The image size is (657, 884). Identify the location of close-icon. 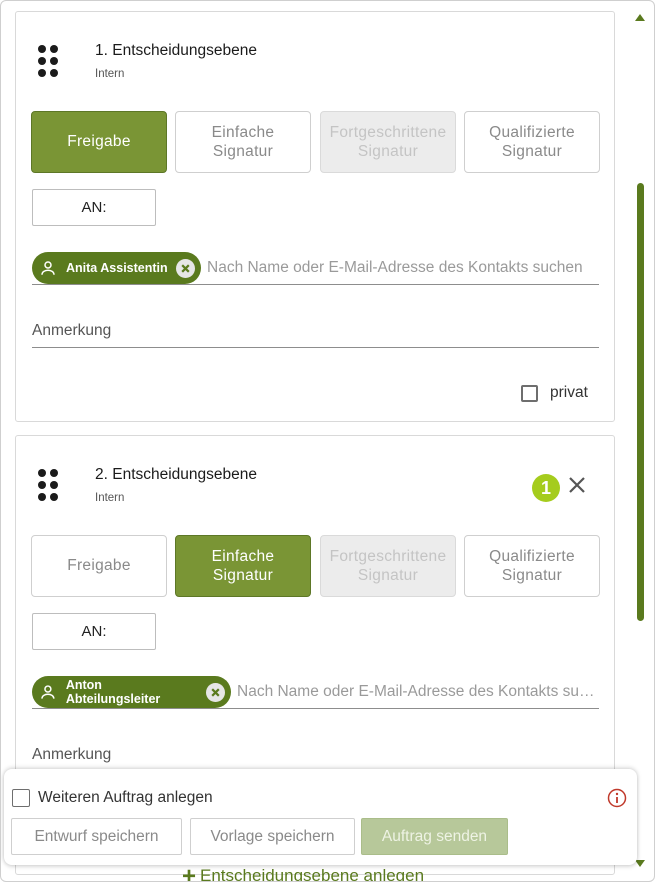
(577, 485).